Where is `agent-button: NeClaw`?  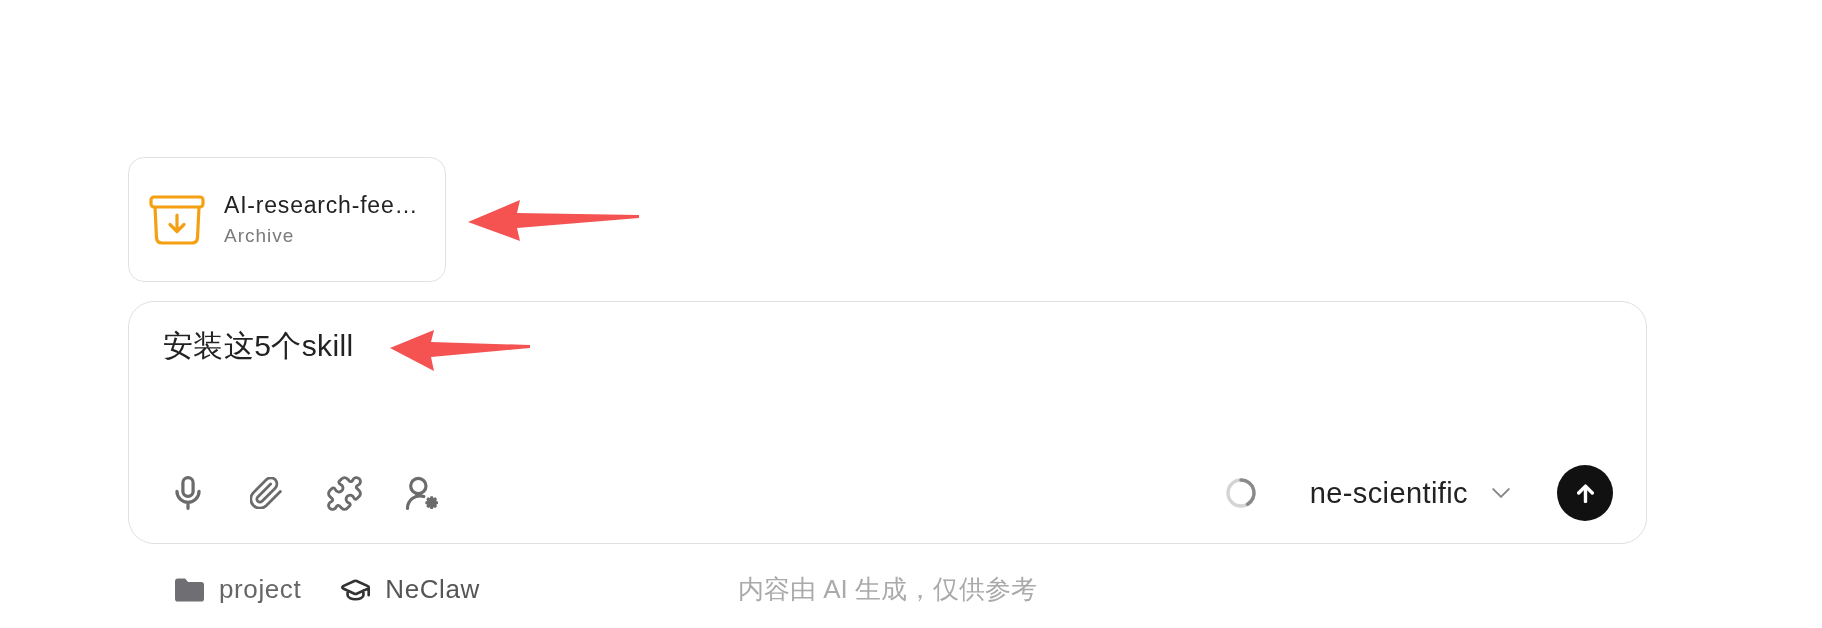 agent-button: NeClaw is located at coordinates (410, 589).